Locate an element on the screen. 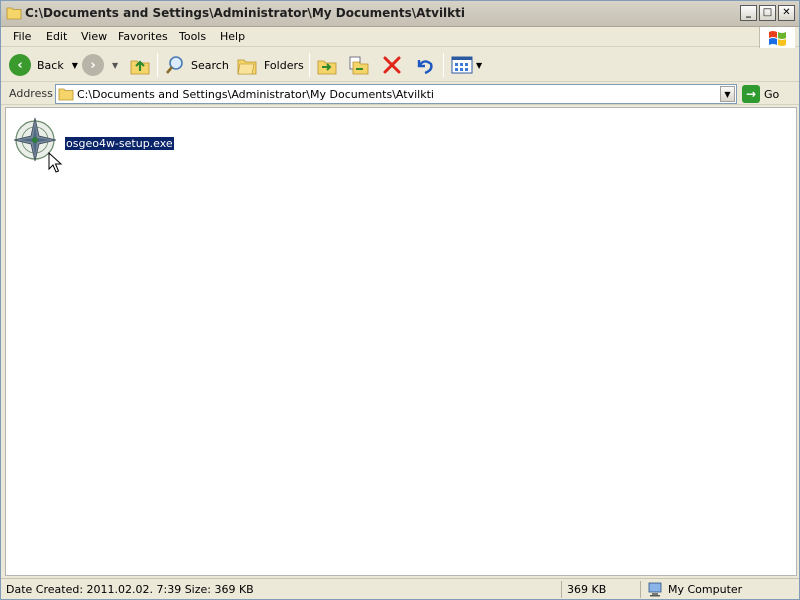  copy-to-button is located at coordinates (358, 65).